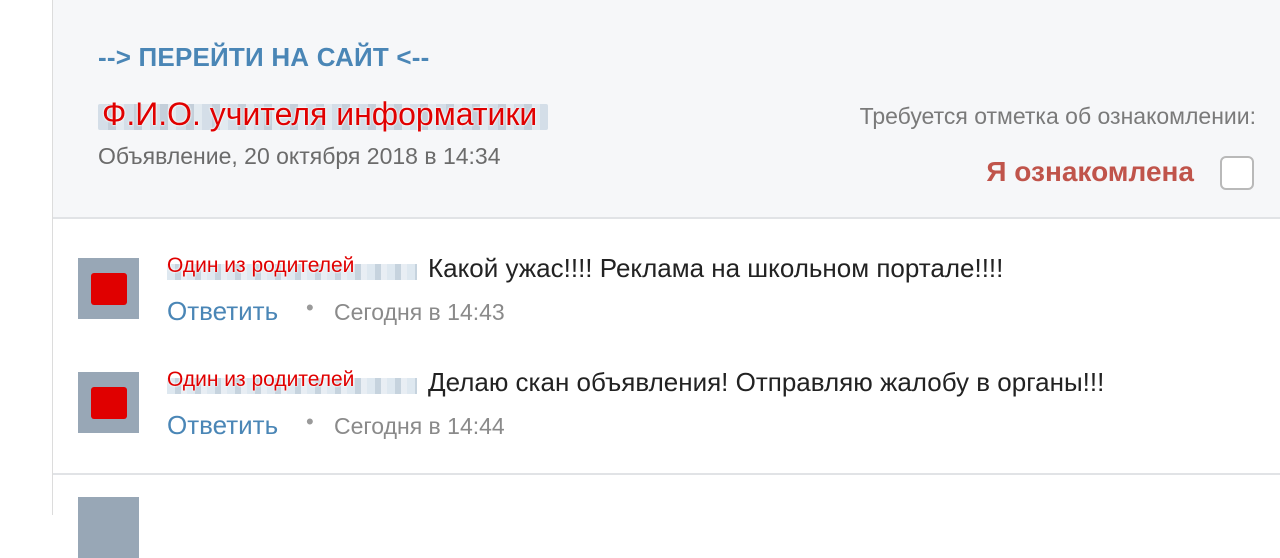 The image size is (1280, 558). What do you see at coordinates (26, 257) in the screenshot?
I see `left-gutter` at bounding box center [26, 257].